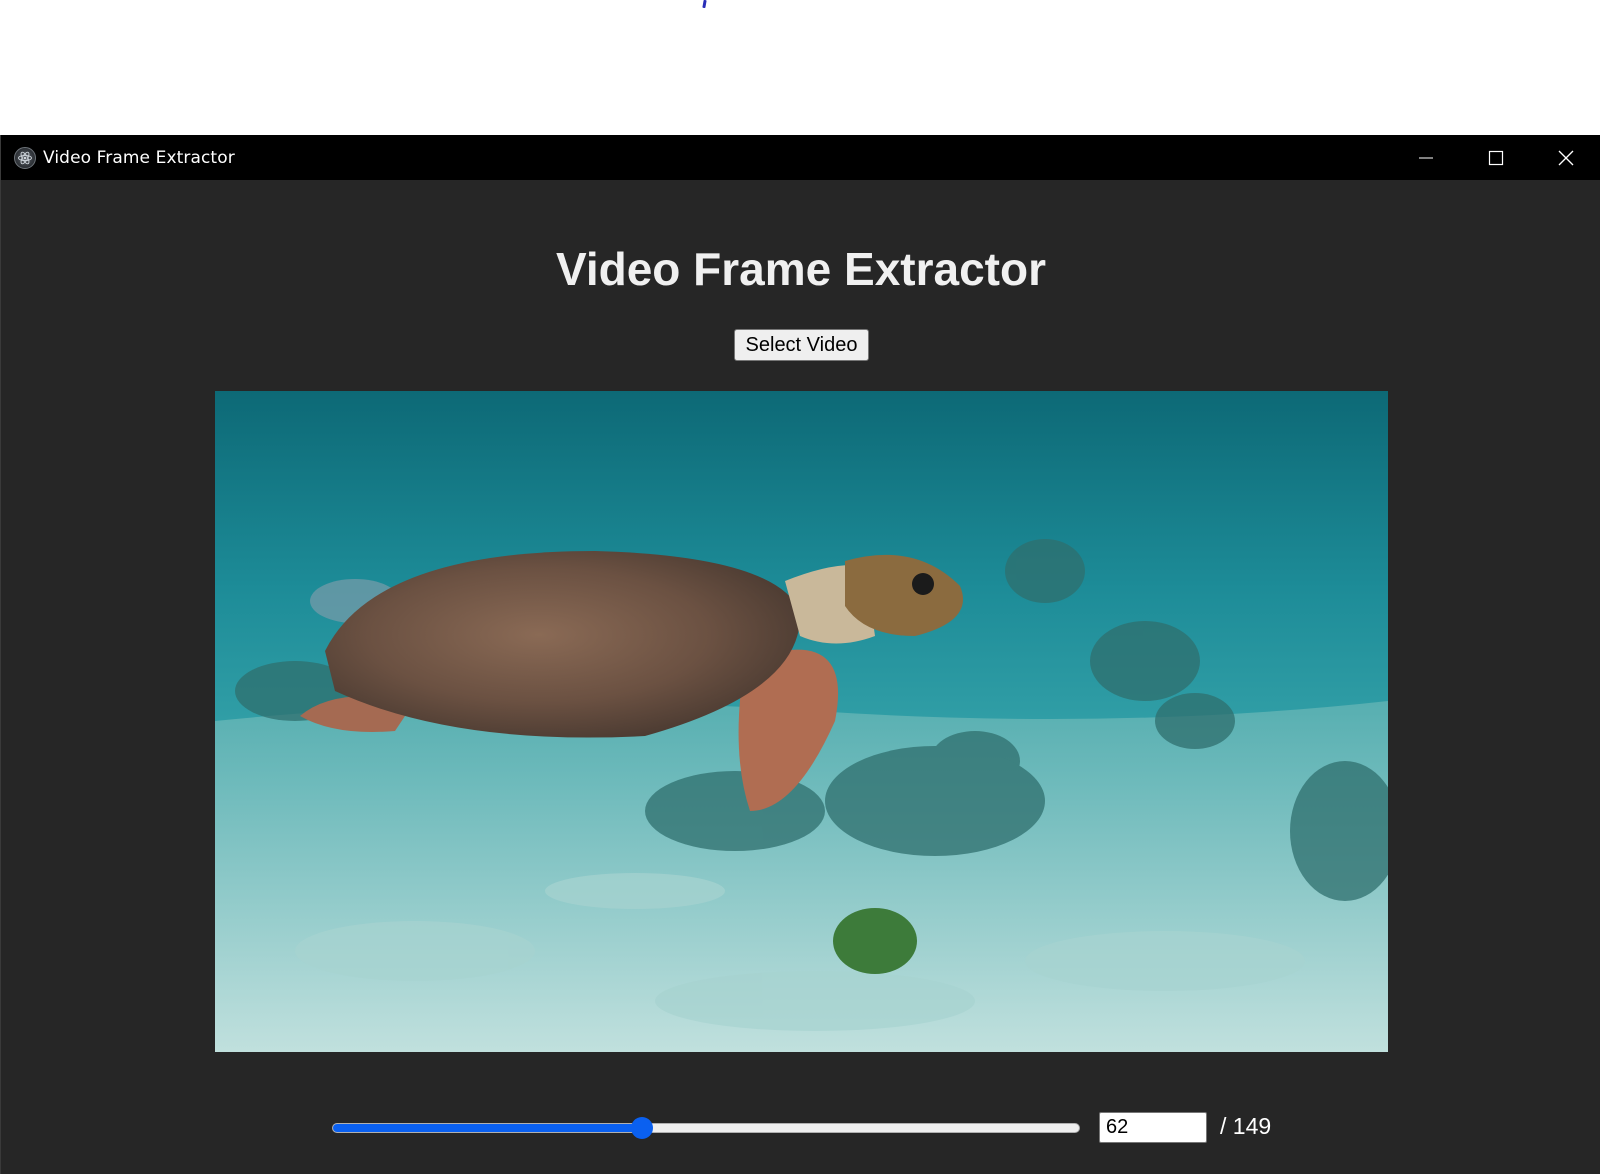  I want to click on cursor-mark, so click(704, 4).